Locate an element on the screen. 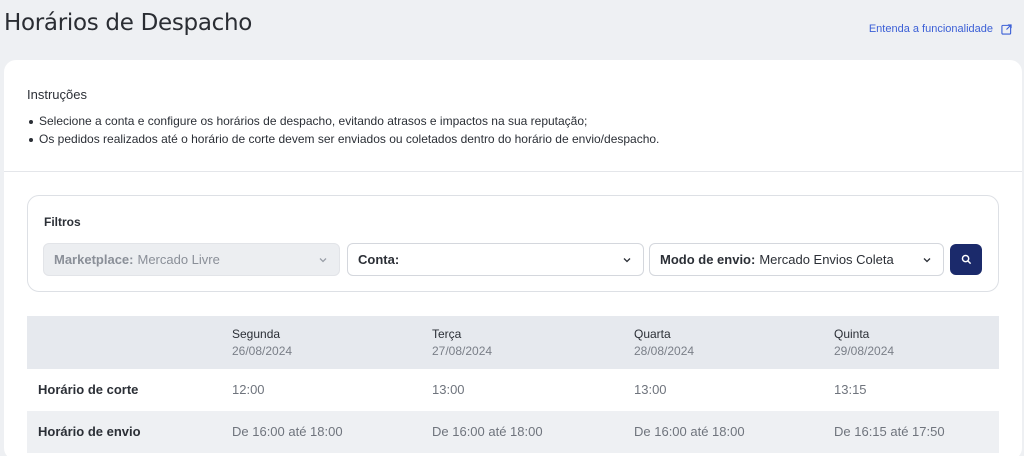 The image size is (1024, 456). instructions-title: Instruções is located at coordinates (57, 94).